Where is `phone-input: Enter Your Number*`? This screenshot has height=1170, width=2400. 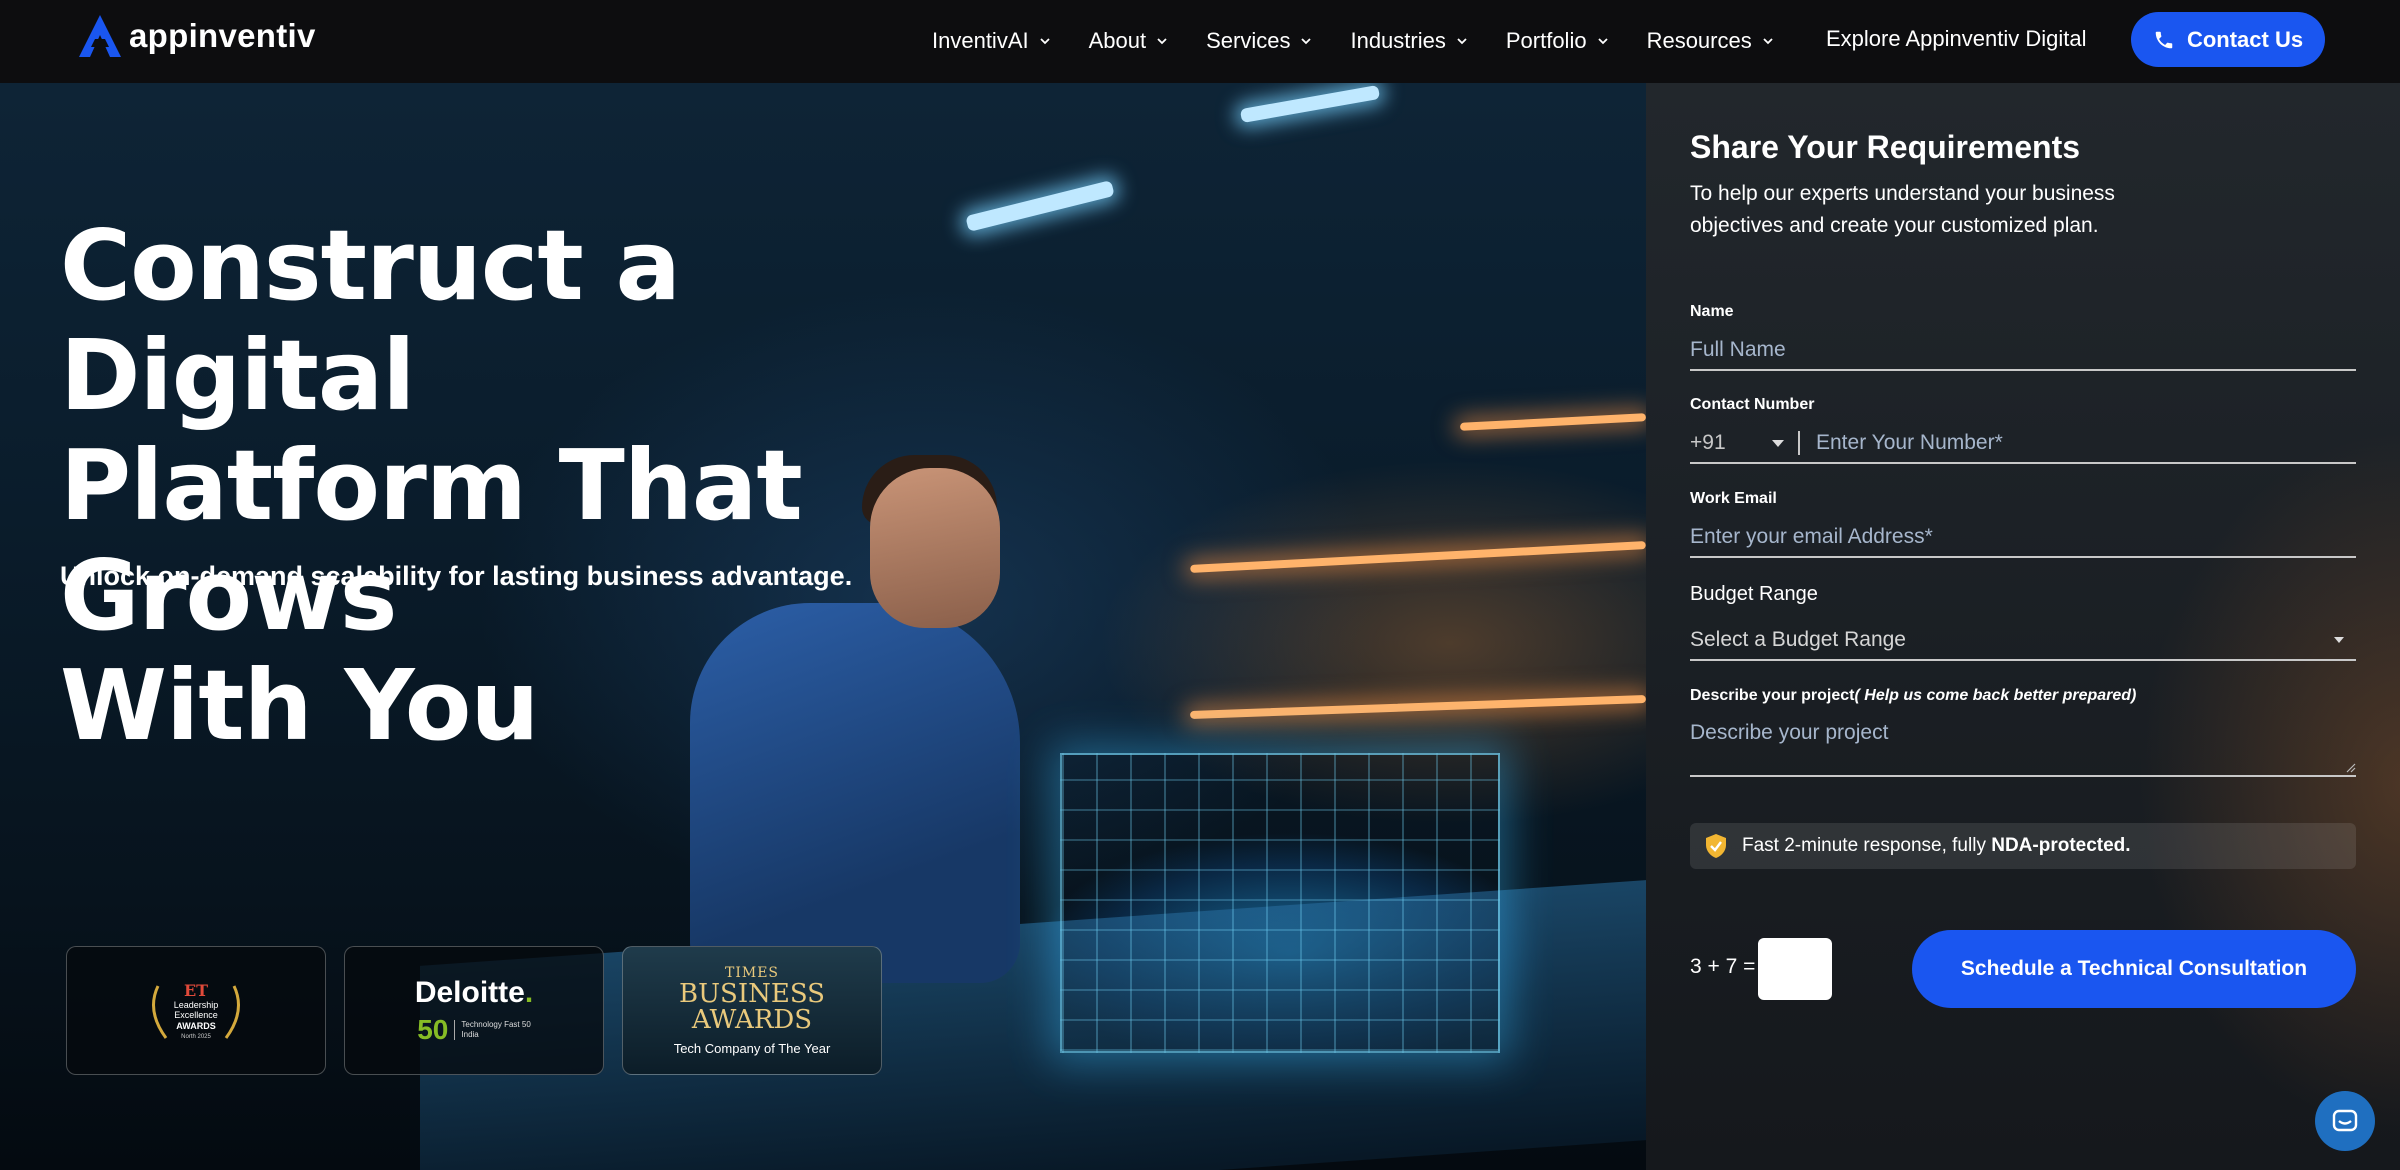
phone-input: Enter Your Number* is located at coordinates (1909, 443).